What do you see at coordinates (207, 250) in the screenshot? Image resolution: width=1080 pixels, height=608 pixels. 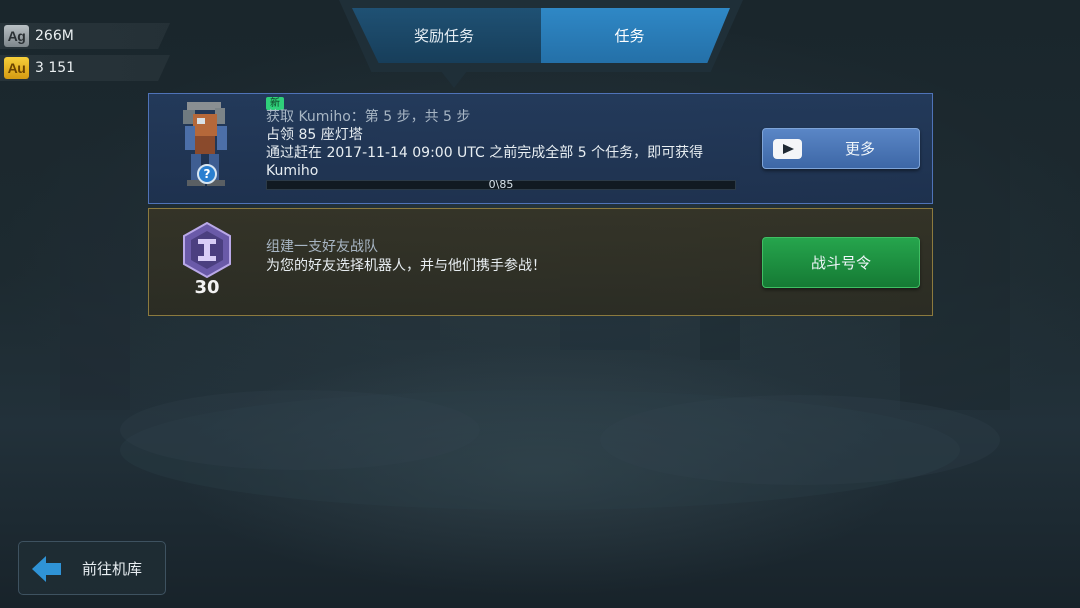 I see `hexagon-medal-icon` at bounding box center [207, 250].